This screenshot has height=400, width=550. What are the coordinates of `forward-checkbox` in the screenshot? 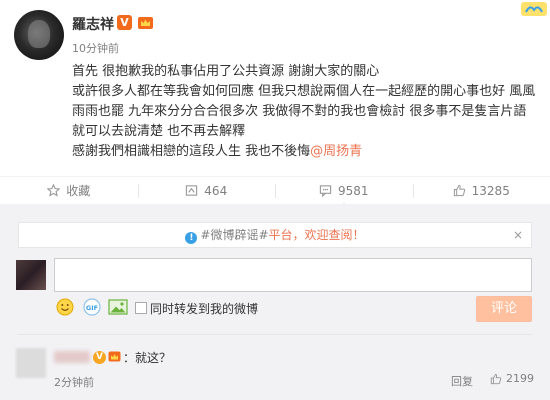 It's located at (141, 308).